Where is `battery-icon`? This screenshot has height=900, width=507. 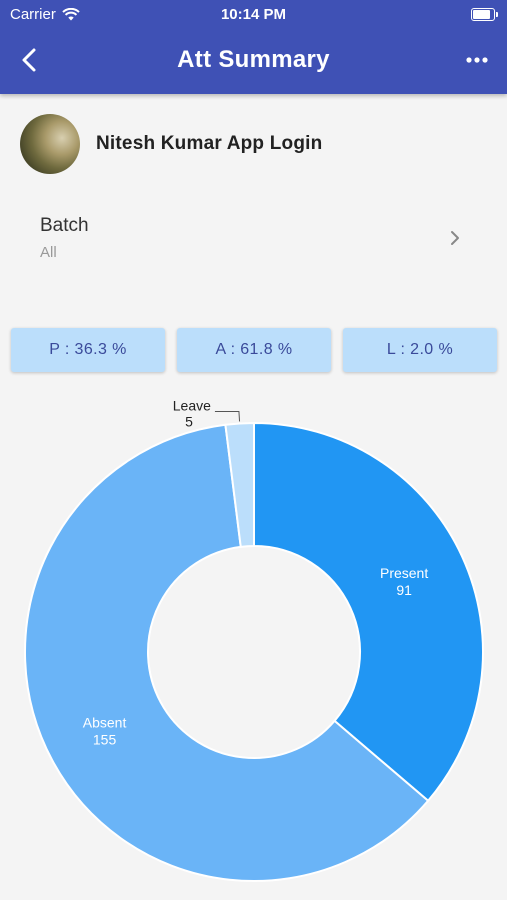
battery-icon is located at coordinates (484, 14).